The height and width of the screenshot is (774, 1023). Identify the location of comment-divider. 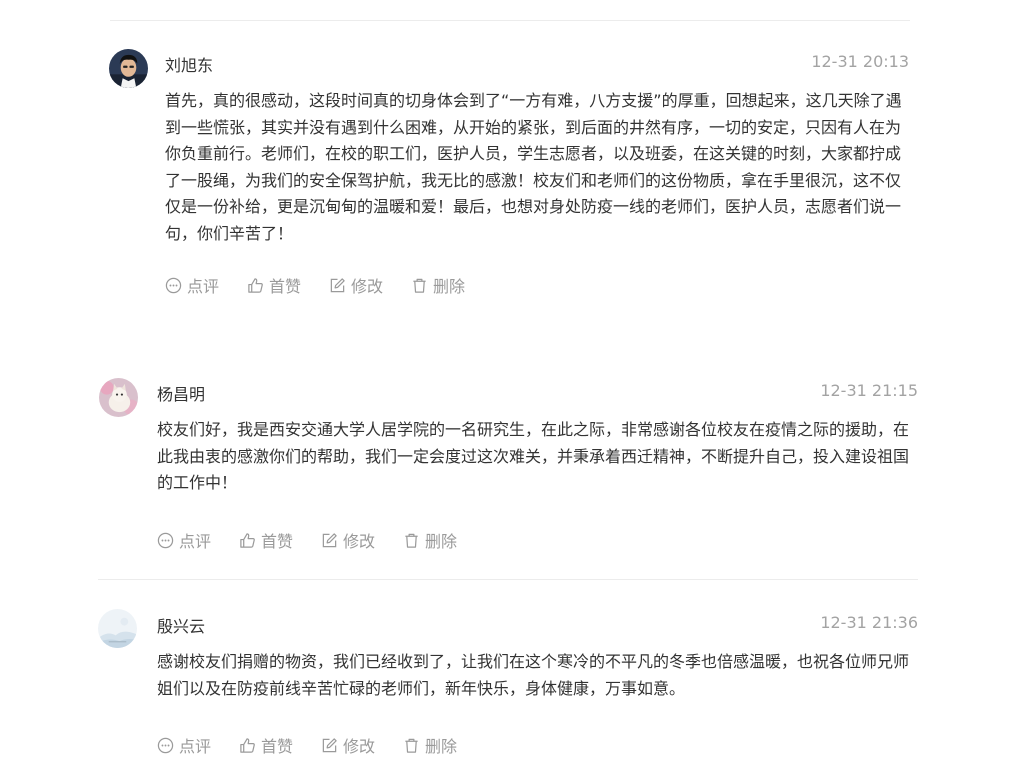
(508, 579).